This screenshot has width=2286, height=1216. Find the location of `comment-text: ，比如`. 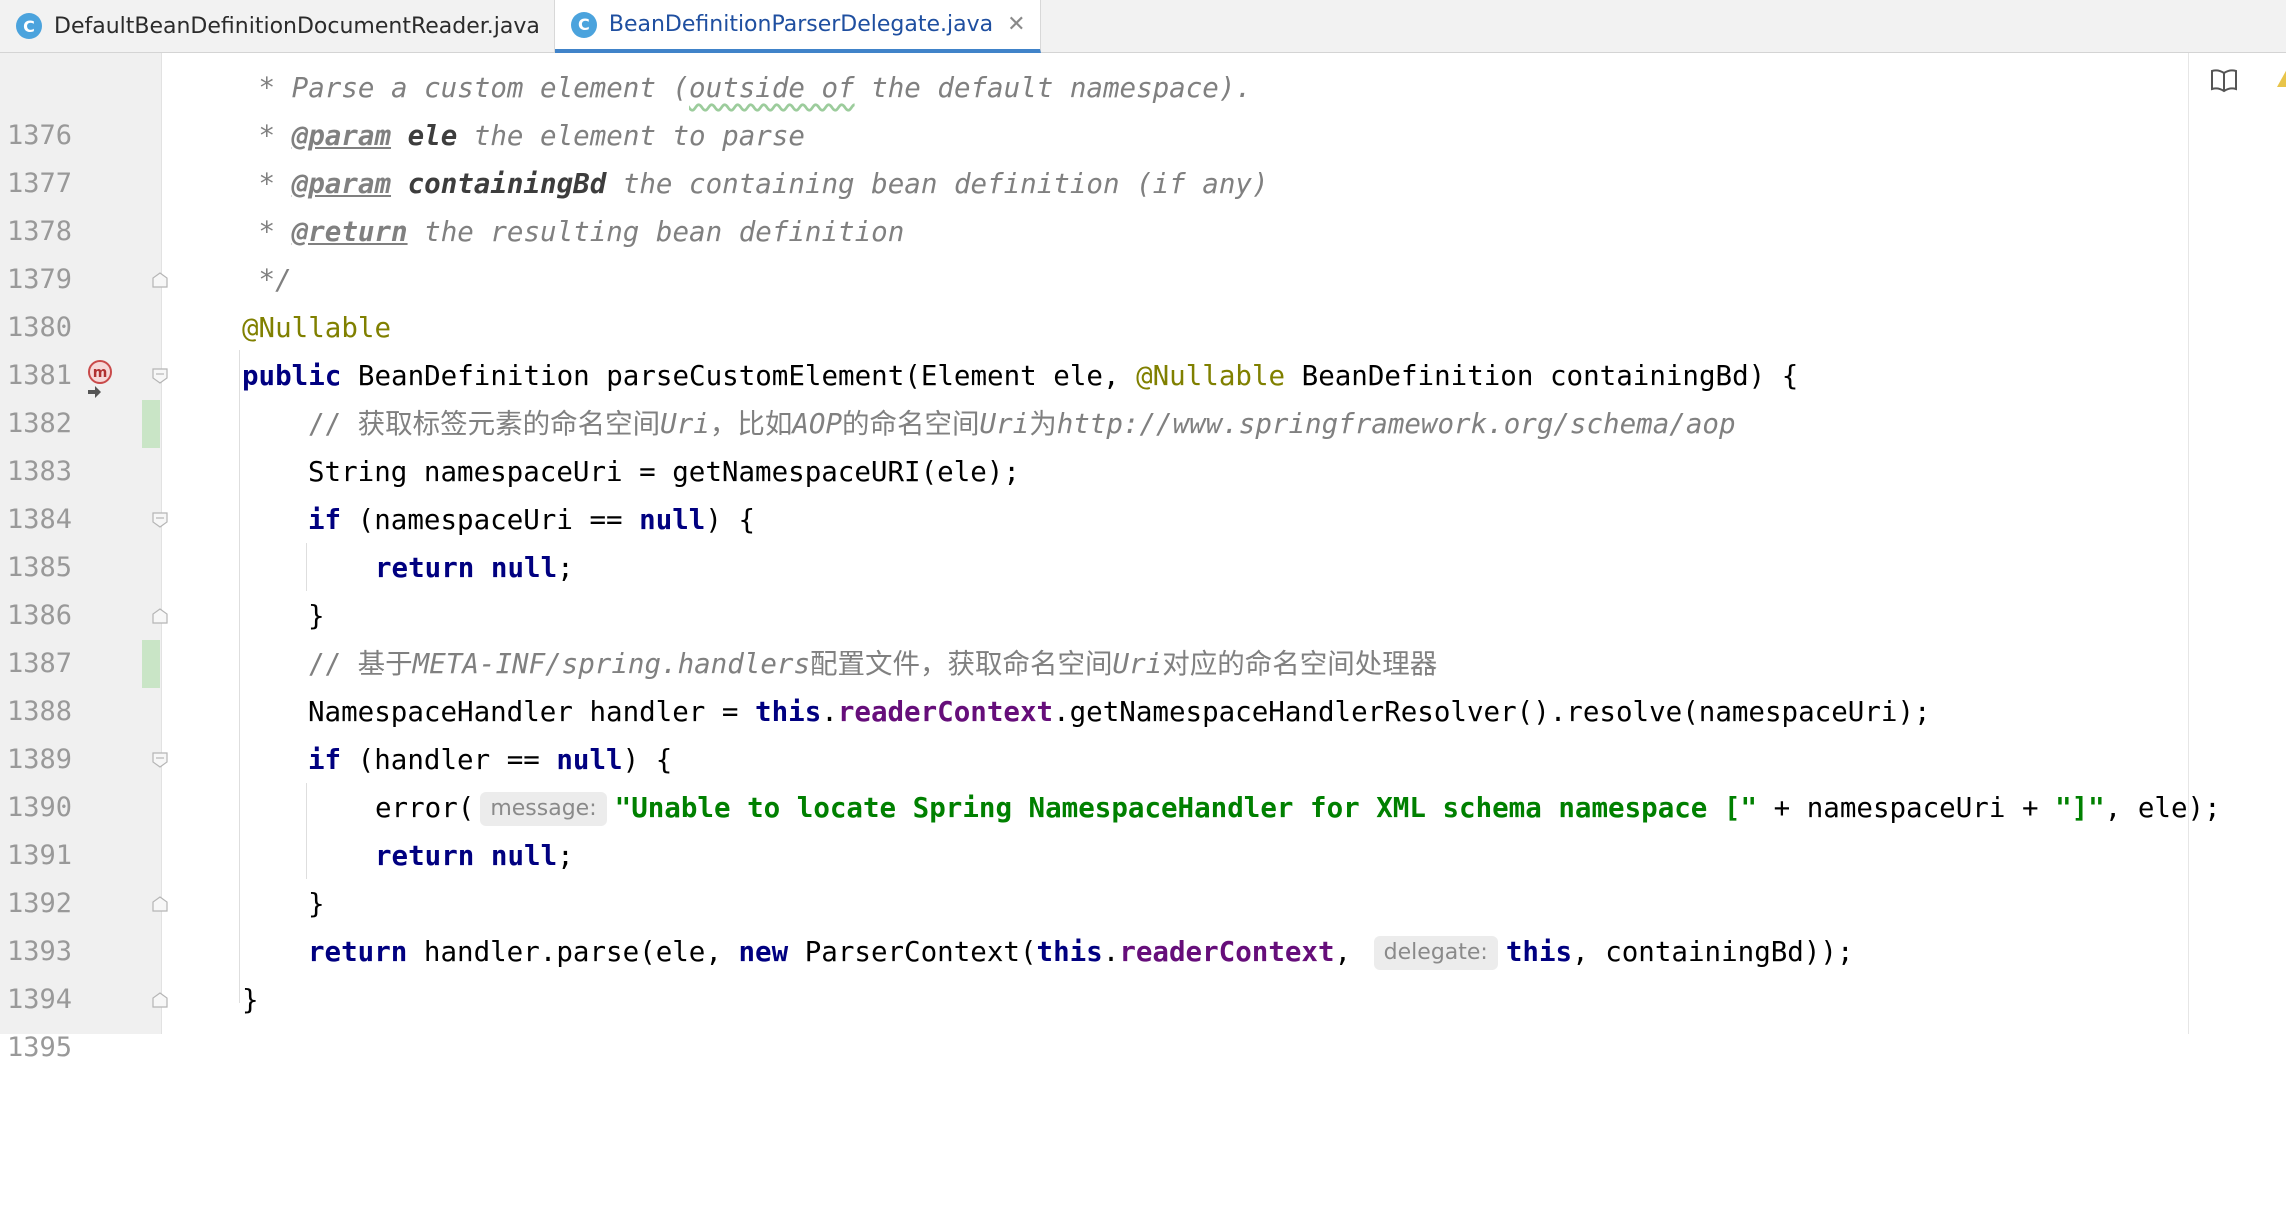

comment-text: ，比如 is located at coordinates (751, 424).